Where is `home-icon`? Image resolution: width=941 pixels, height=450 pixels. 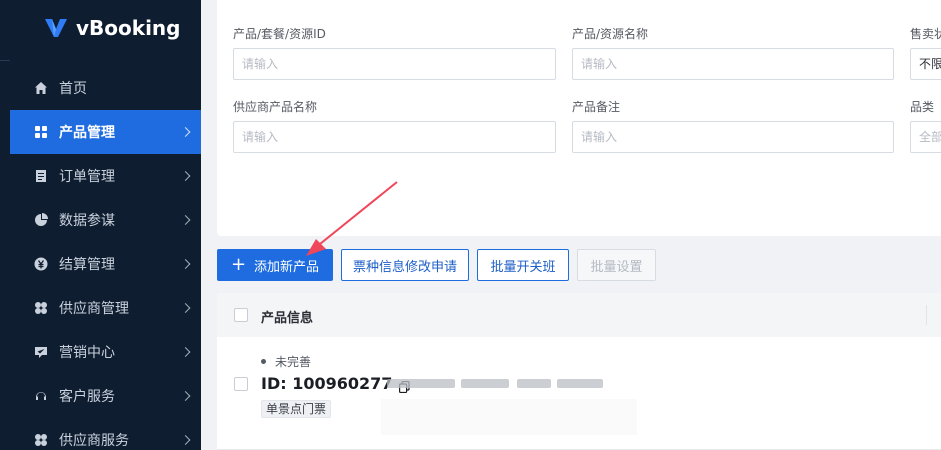
home-icon is located at coordinates (41, 88).